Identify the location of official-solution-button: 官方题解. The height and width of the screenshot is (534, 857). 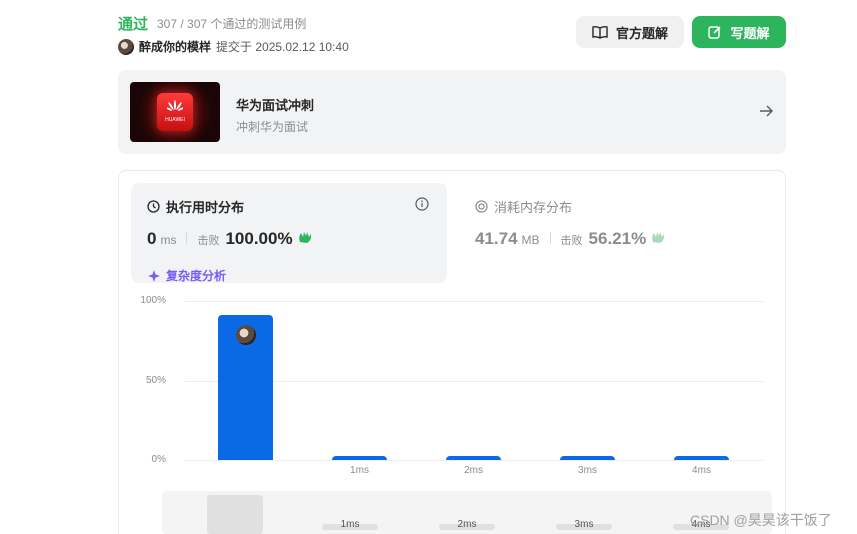
(630, 32).